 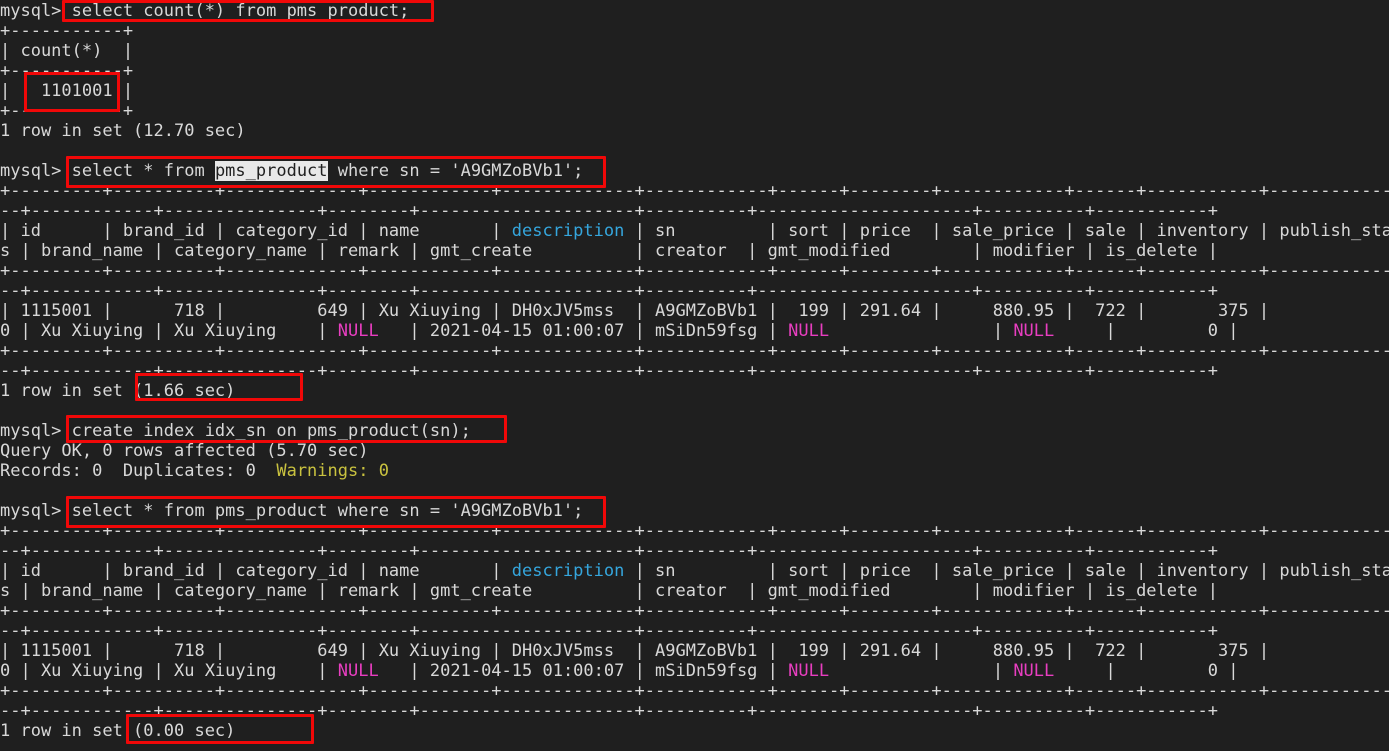 What do you see at coordinates (455, 171) in the screenshot?
I see `terminal-text: where sn = 'A9GMZoBVb1';` at bounding box center [455, 171].